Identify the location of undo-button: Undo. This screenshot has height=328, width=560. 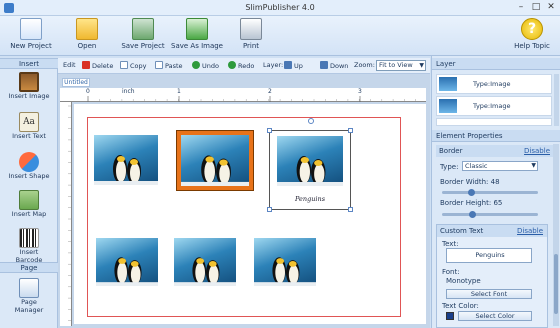
(205, 65).